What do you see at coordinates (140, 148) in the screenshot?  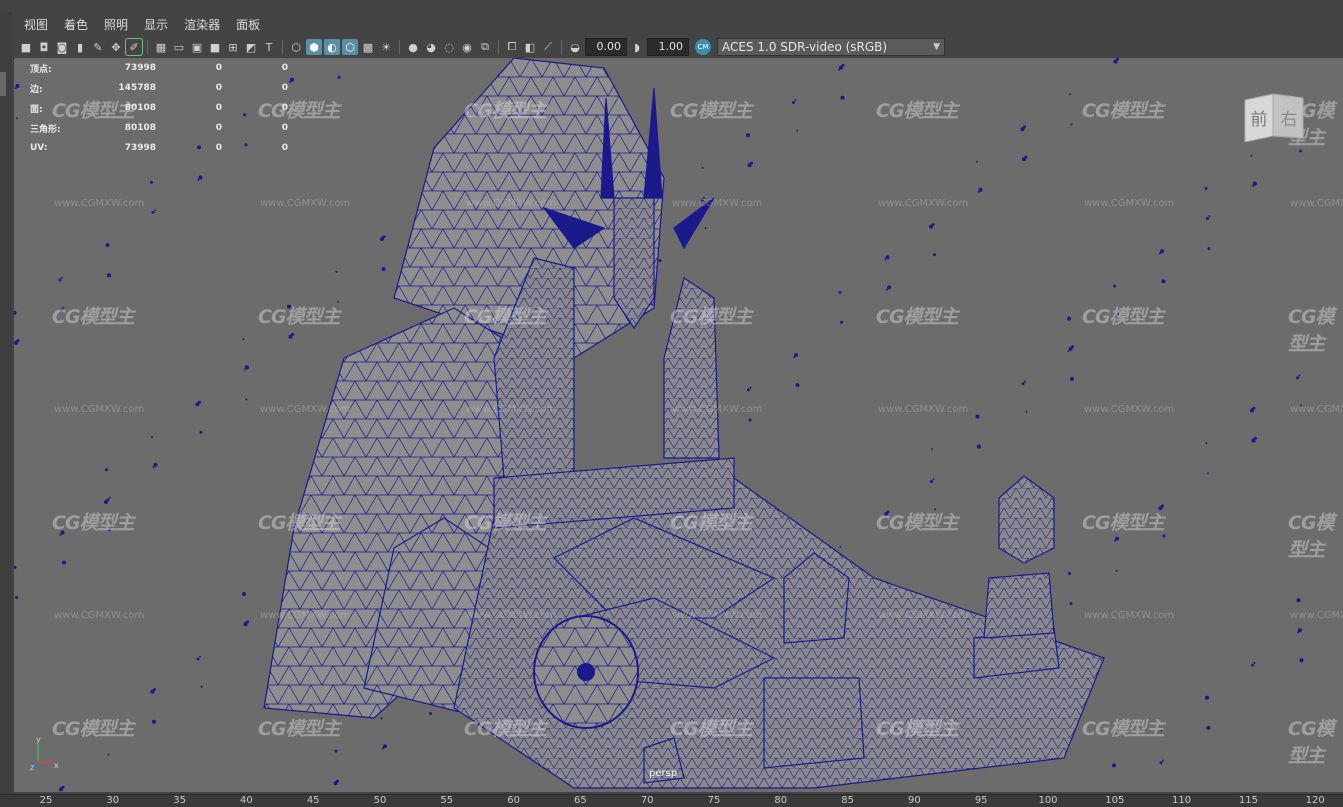 I see `hud-value: 73998` at bounding box center [140, 148].